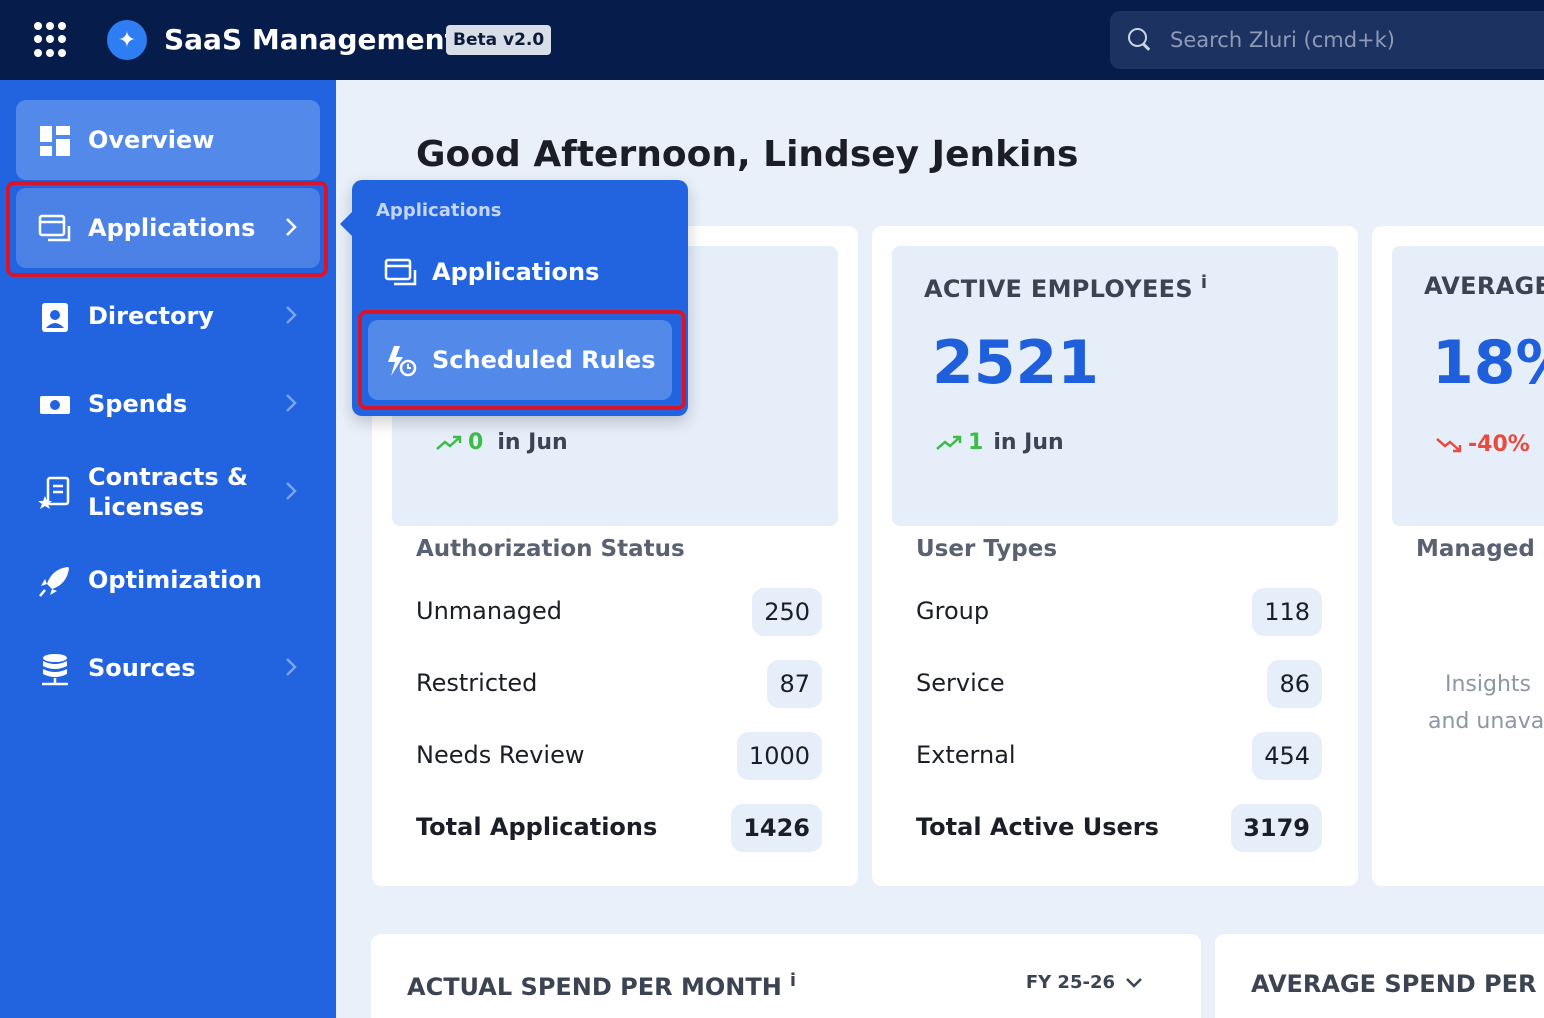 The image size is (1544, 1018). Describe the element at coordinates (1480, 549) in the screenshot. I see `section-title: Managed a` at that location.